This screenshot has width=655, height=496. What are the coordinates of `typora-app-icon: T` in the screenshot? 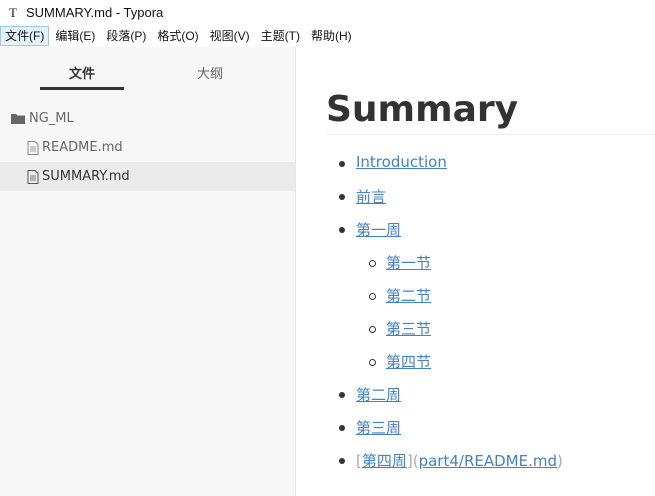 It's located at (13, 12).